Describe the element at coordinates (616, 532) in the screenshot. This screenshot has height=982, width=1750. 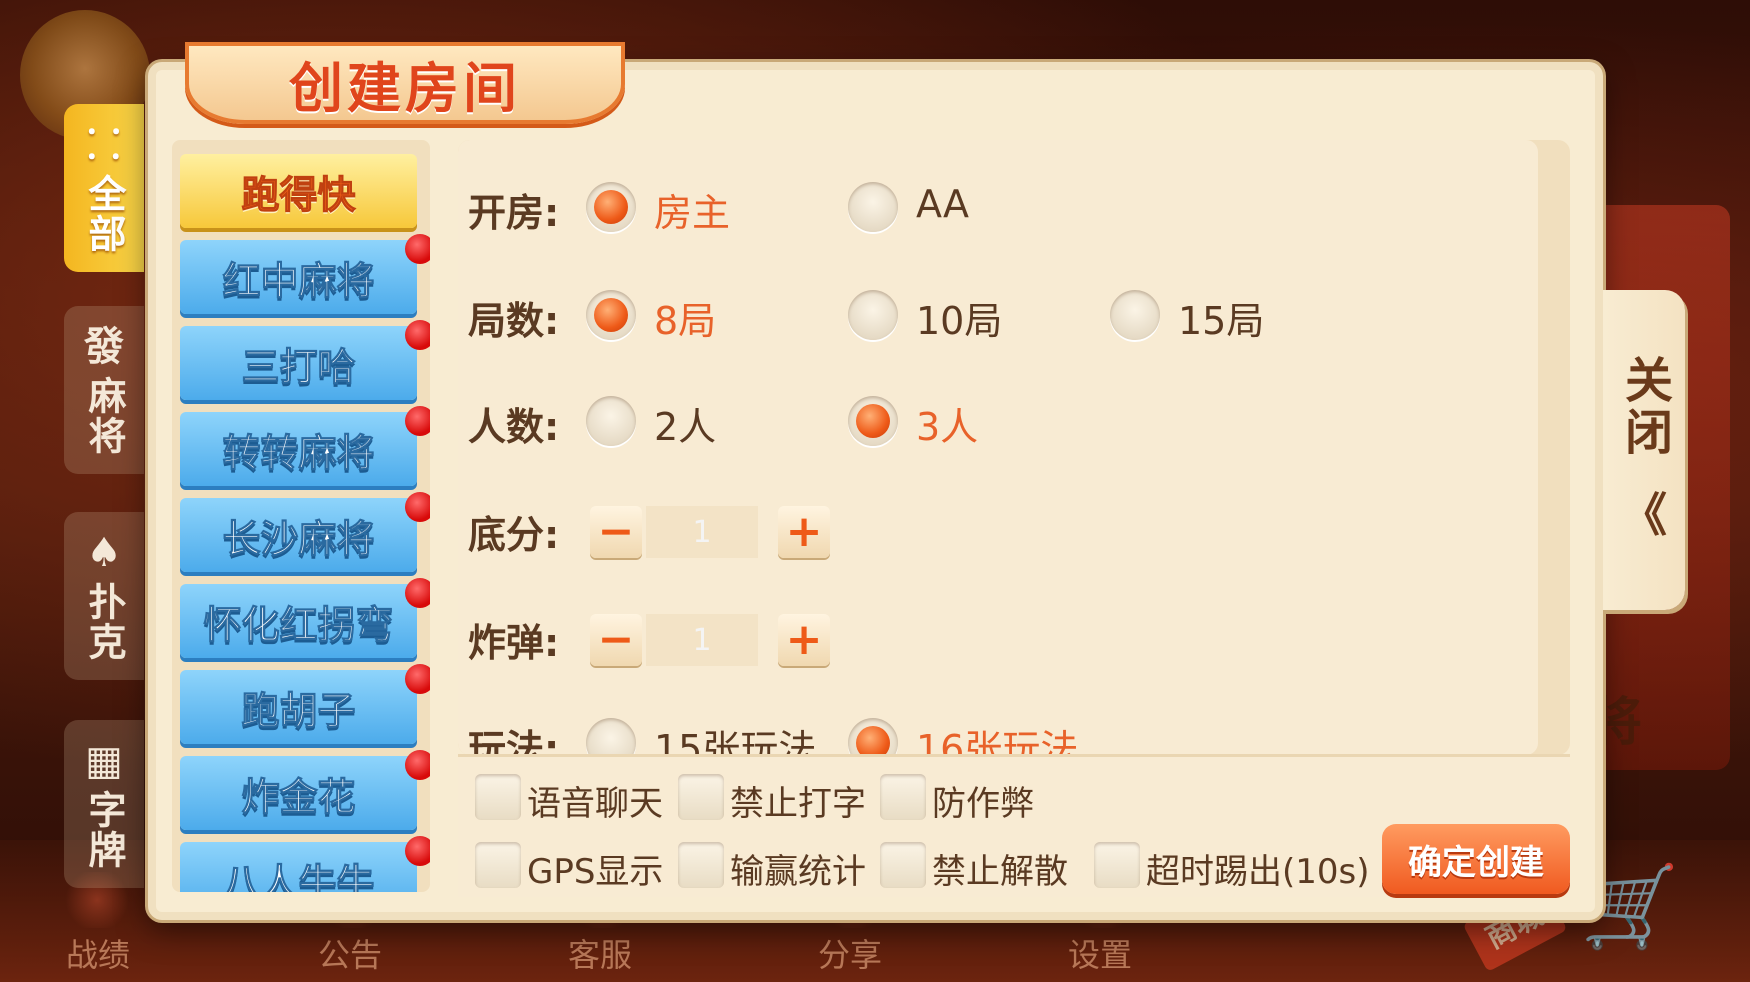
I see `base-score-minus-button: −` at that location.